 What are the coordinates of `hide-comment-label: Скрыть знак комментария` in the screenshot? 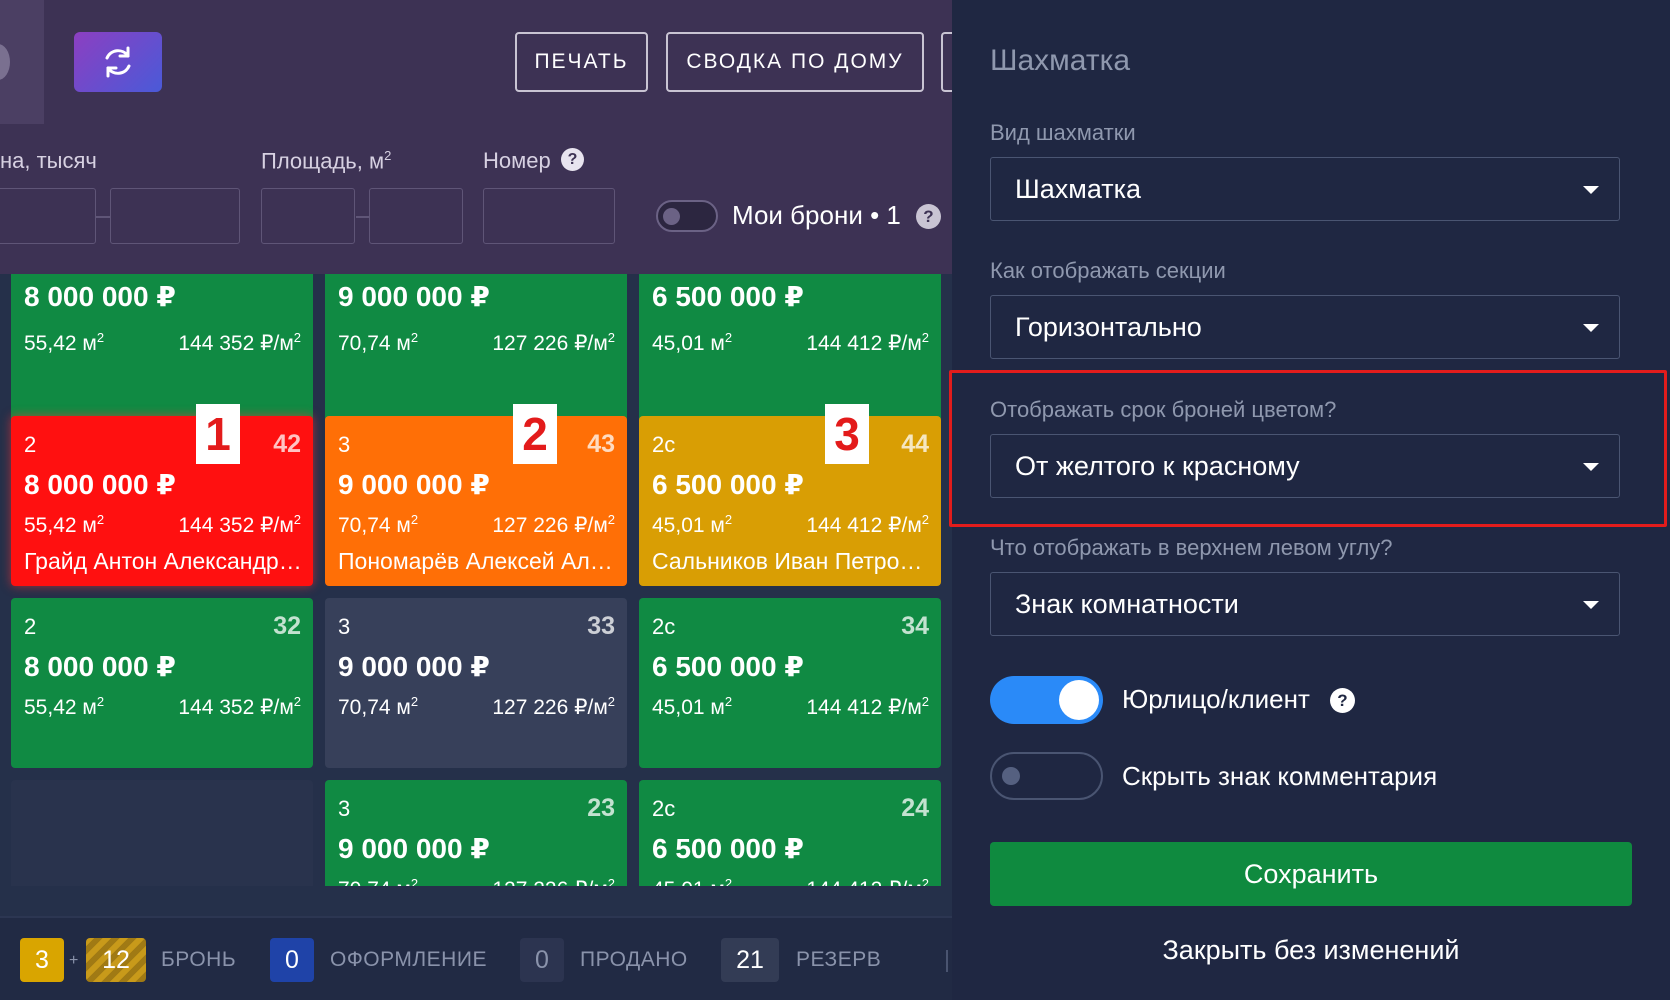 It's located at (1280, 776).